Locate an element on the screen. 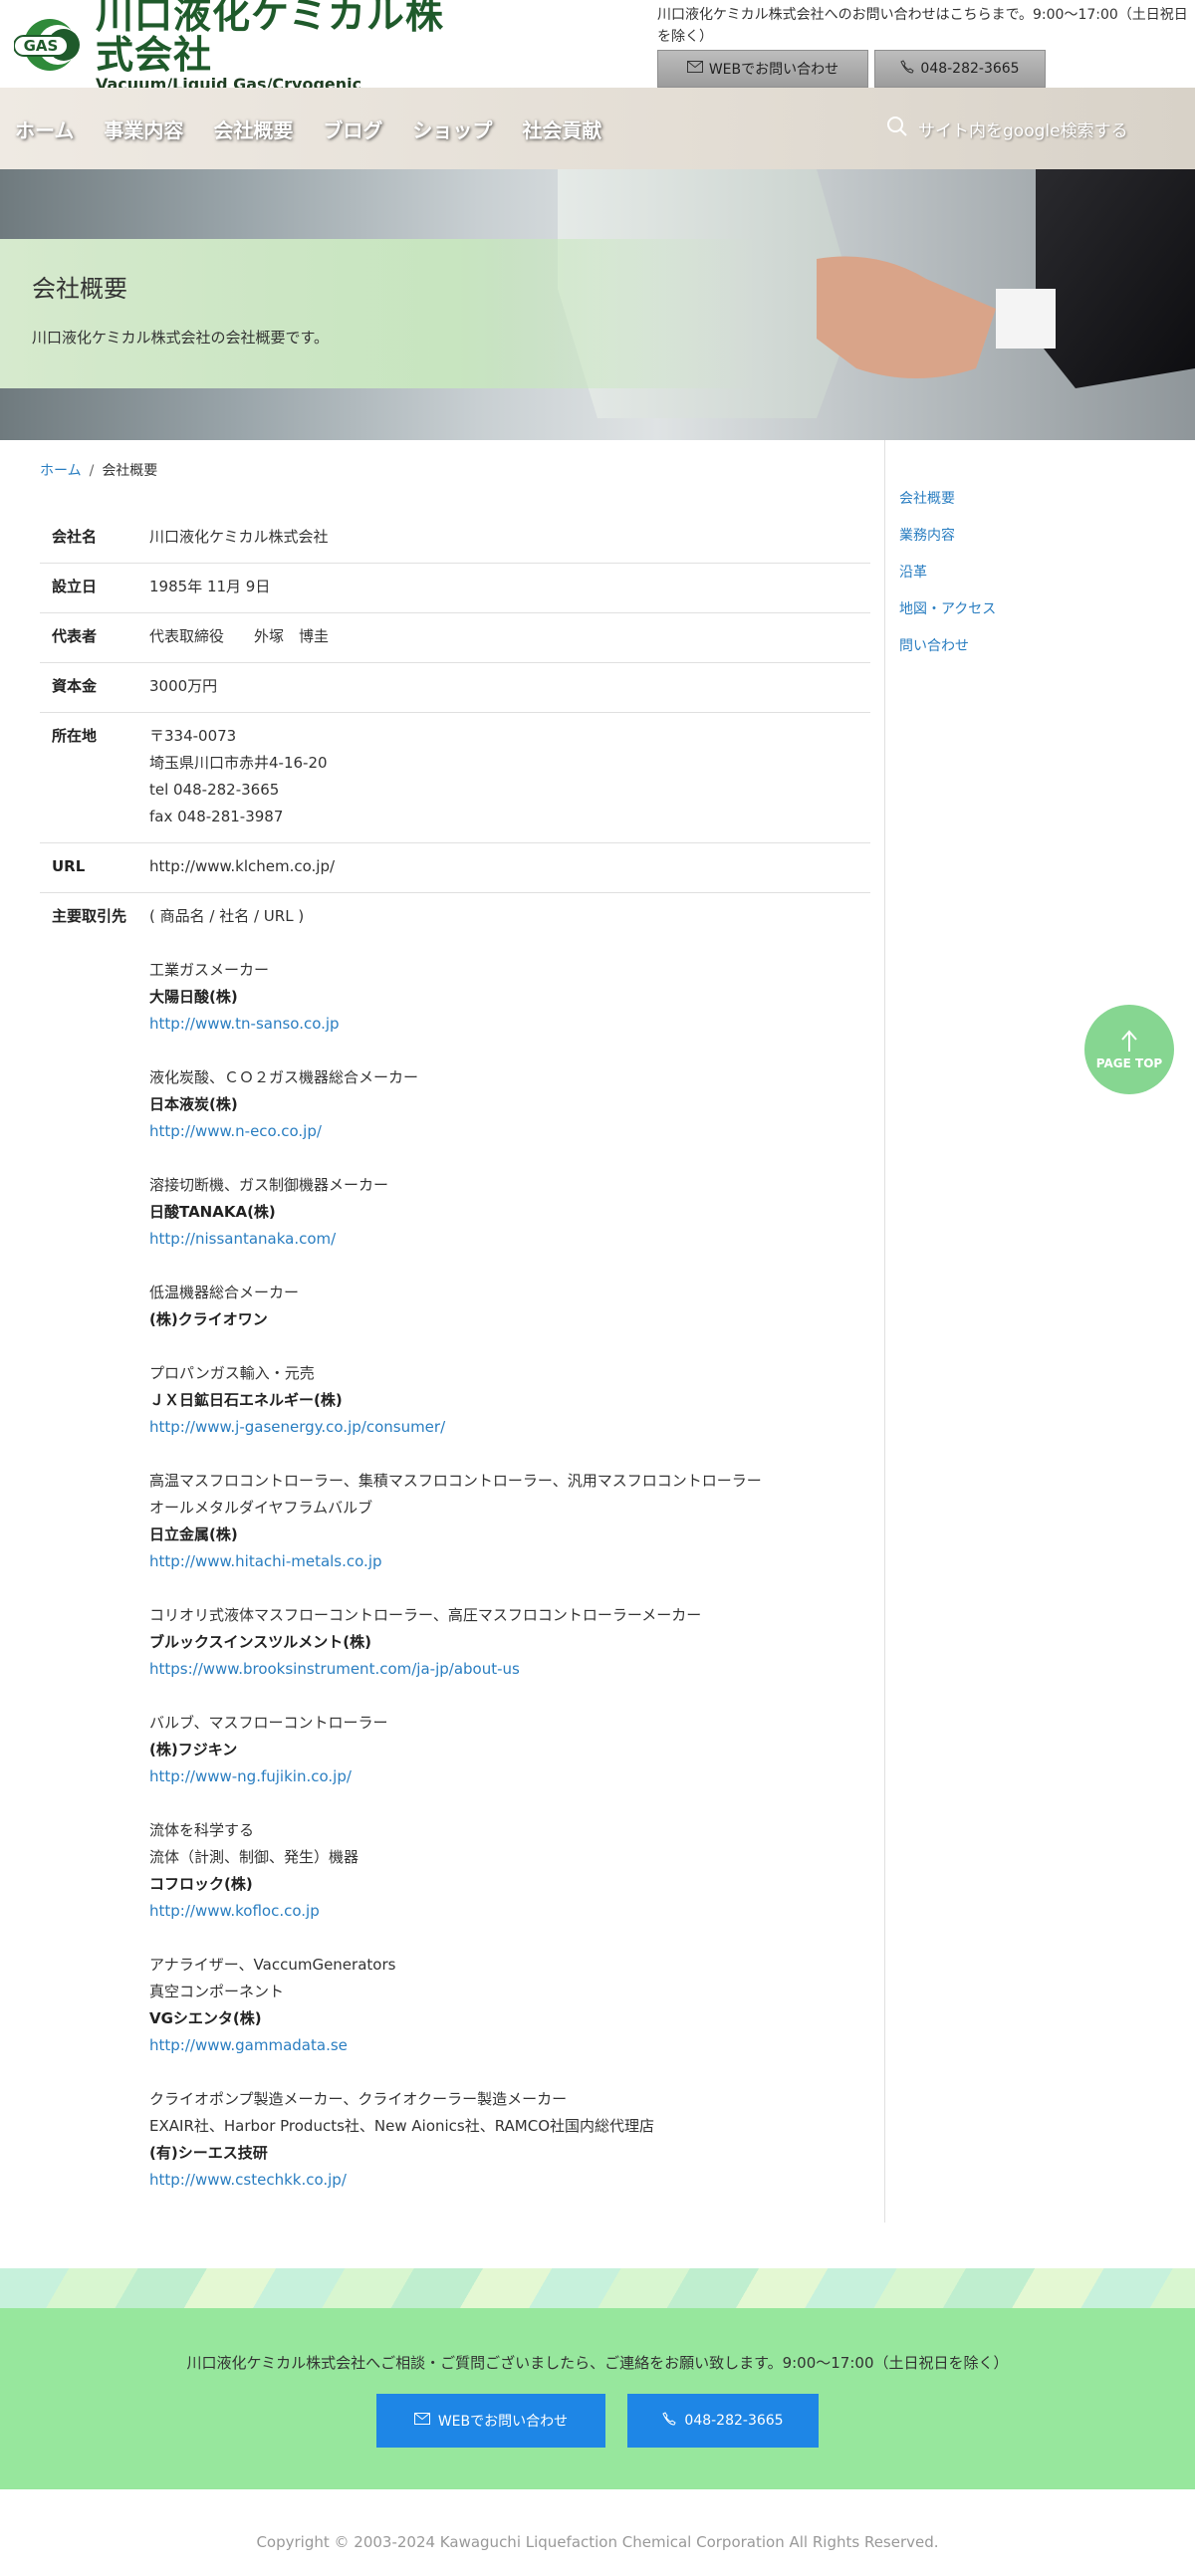 This screenshot has width=1195, height=2576. partner-name: (株)クライオワン is located at coordinates (208, 1319).